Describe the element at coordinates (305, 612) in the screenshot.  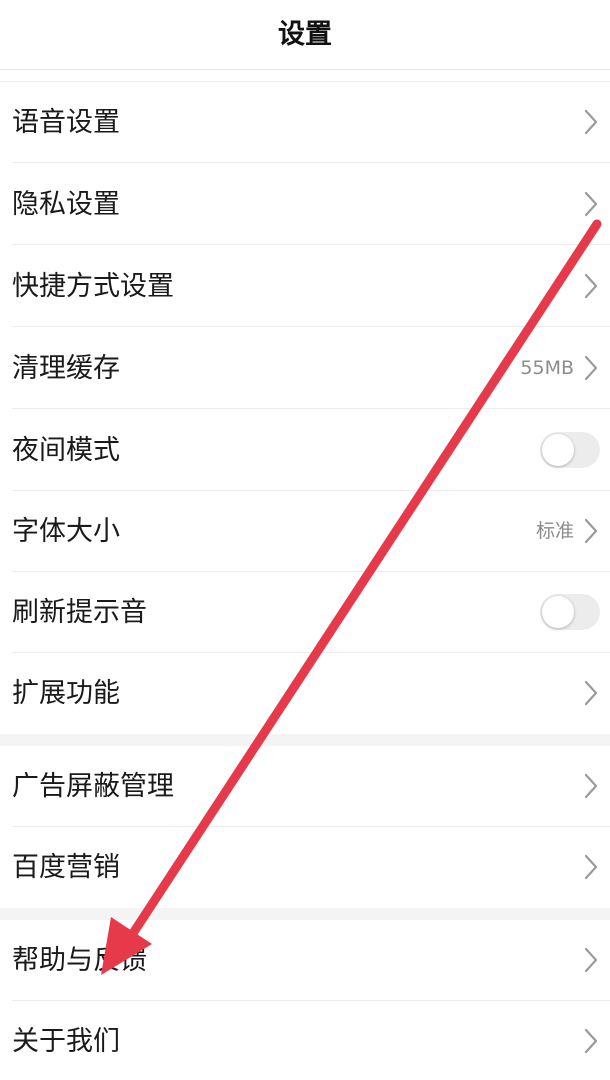
I see `settings-row-refresh-sound: 刷新提示音` at that location.